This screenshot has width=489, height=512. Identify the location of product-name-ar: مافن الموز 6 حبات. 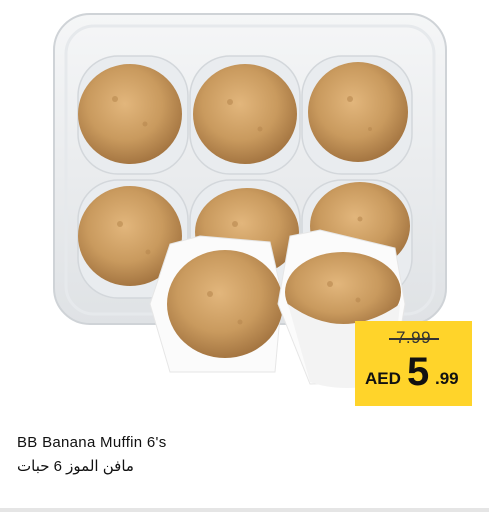
(75, 466).